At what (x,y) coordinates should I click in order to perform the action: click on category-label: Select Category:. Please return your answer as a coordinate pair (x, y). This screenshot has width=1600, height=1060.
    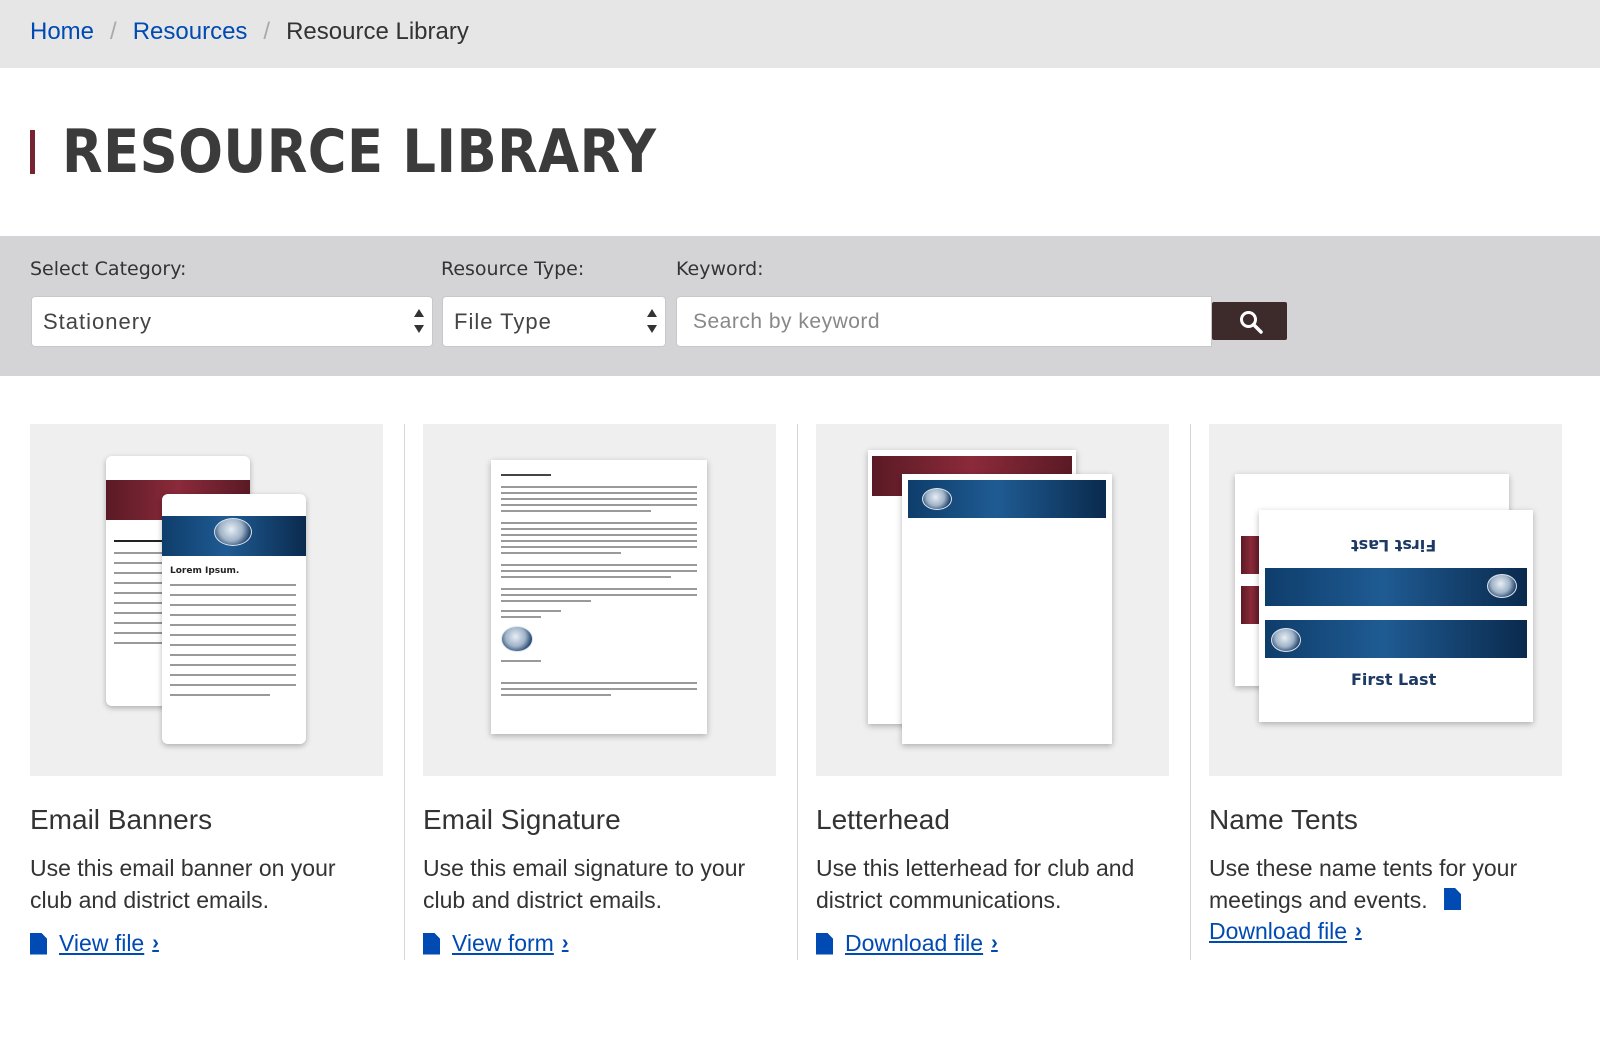
    Looking at the image, I should click on (108, 269).